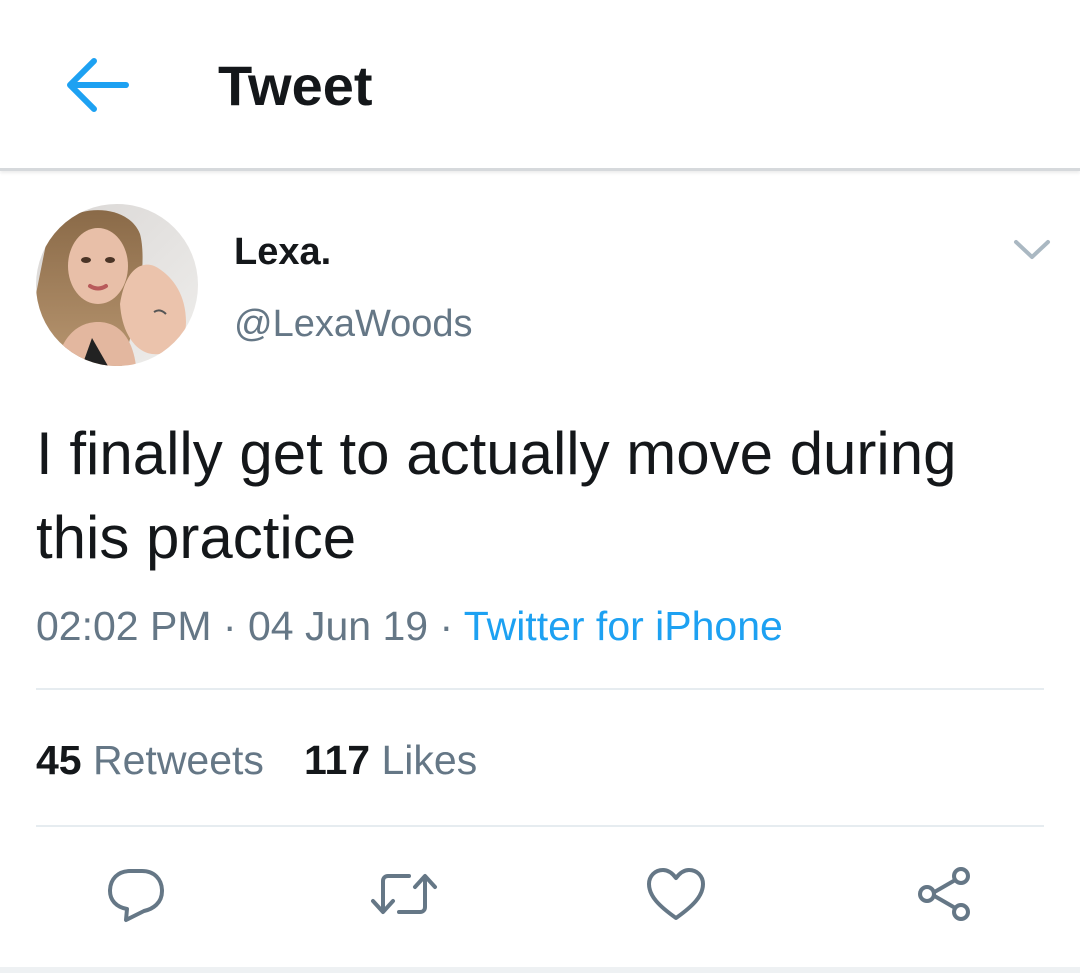 The image size is (1080, 973). I want to click on reply-button, so click(136, 894).